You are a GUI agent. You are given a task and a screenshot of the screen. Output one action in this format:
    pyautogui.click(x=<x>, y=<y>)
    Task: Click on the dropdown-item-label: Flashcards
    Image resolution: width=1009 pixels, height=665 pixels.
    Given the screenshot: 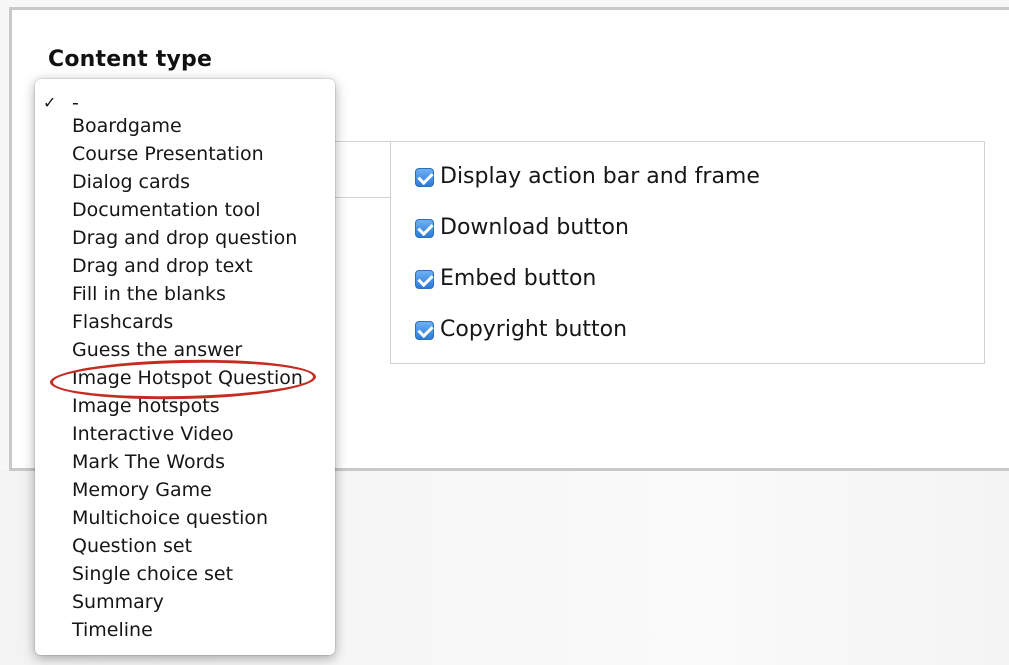 What is the action you would take?
    pyautogui.click(x=123, y=322)
    